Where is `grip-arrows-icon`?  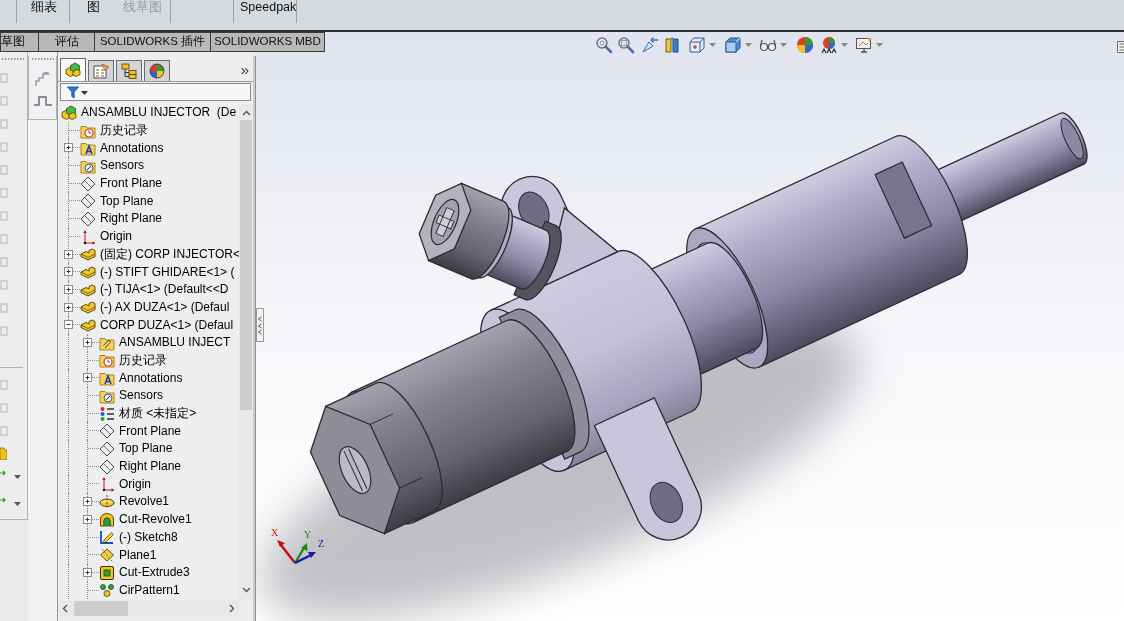 grip-arrows-icon is located at coordinates (260, 325).